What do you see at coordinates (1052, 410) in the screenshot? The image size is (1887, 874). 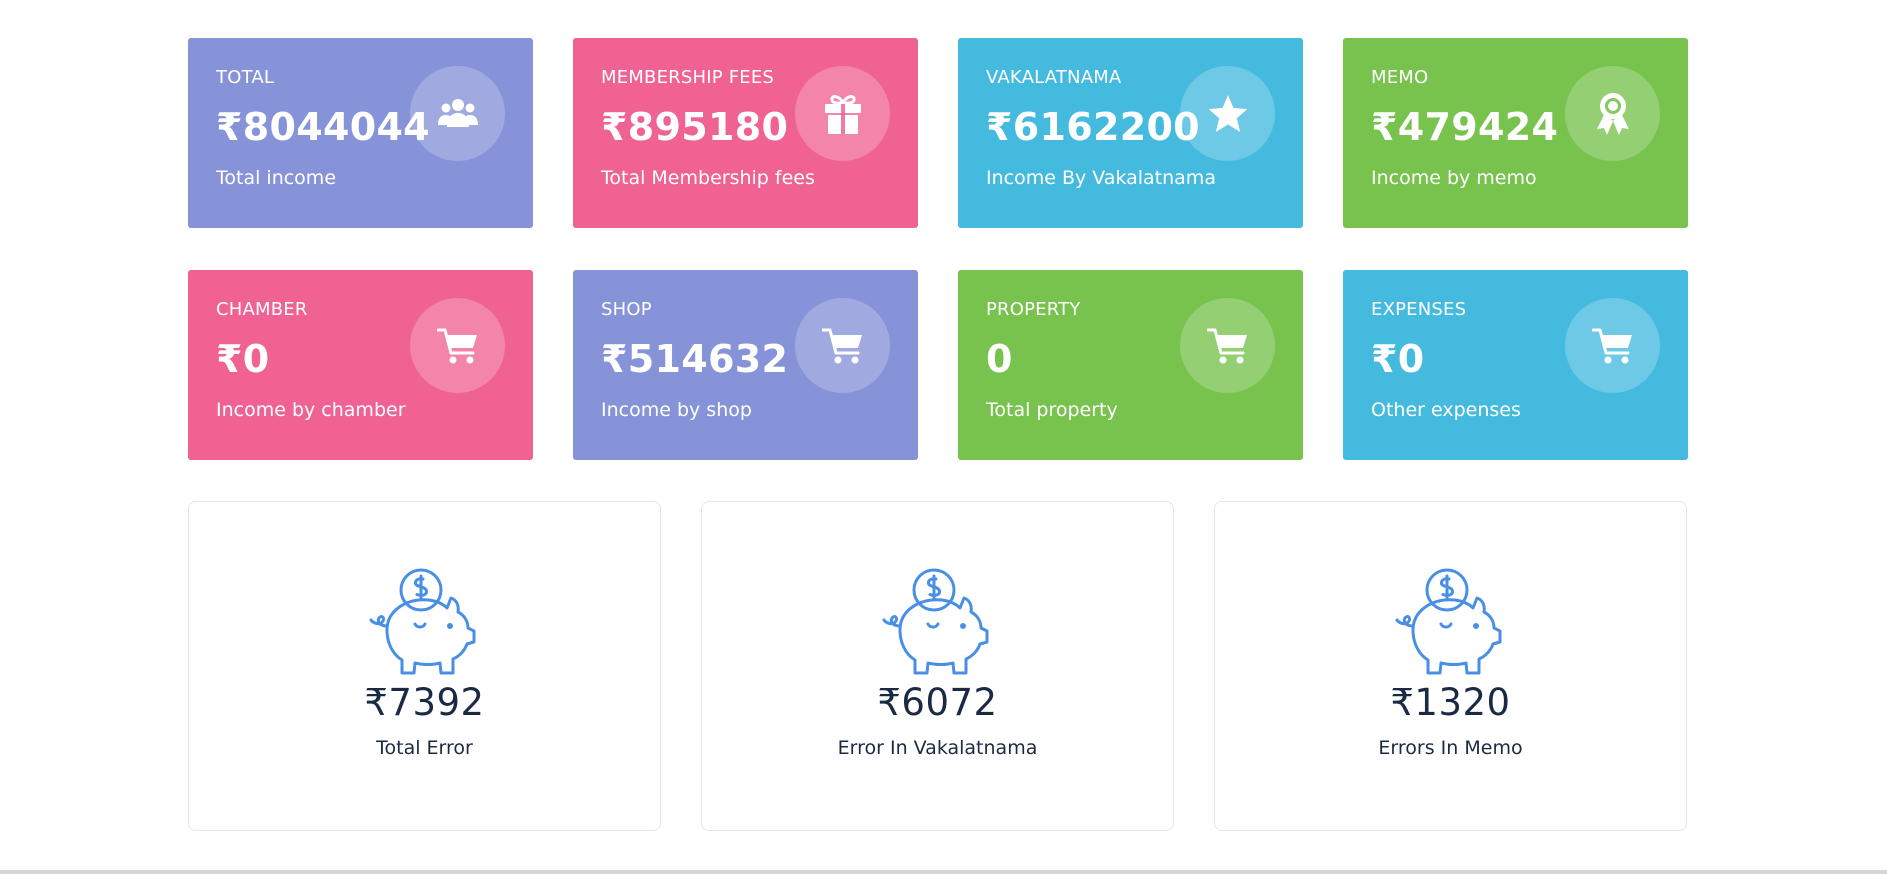 I see `card-description: Total property` at bounding box center [1052, 410].